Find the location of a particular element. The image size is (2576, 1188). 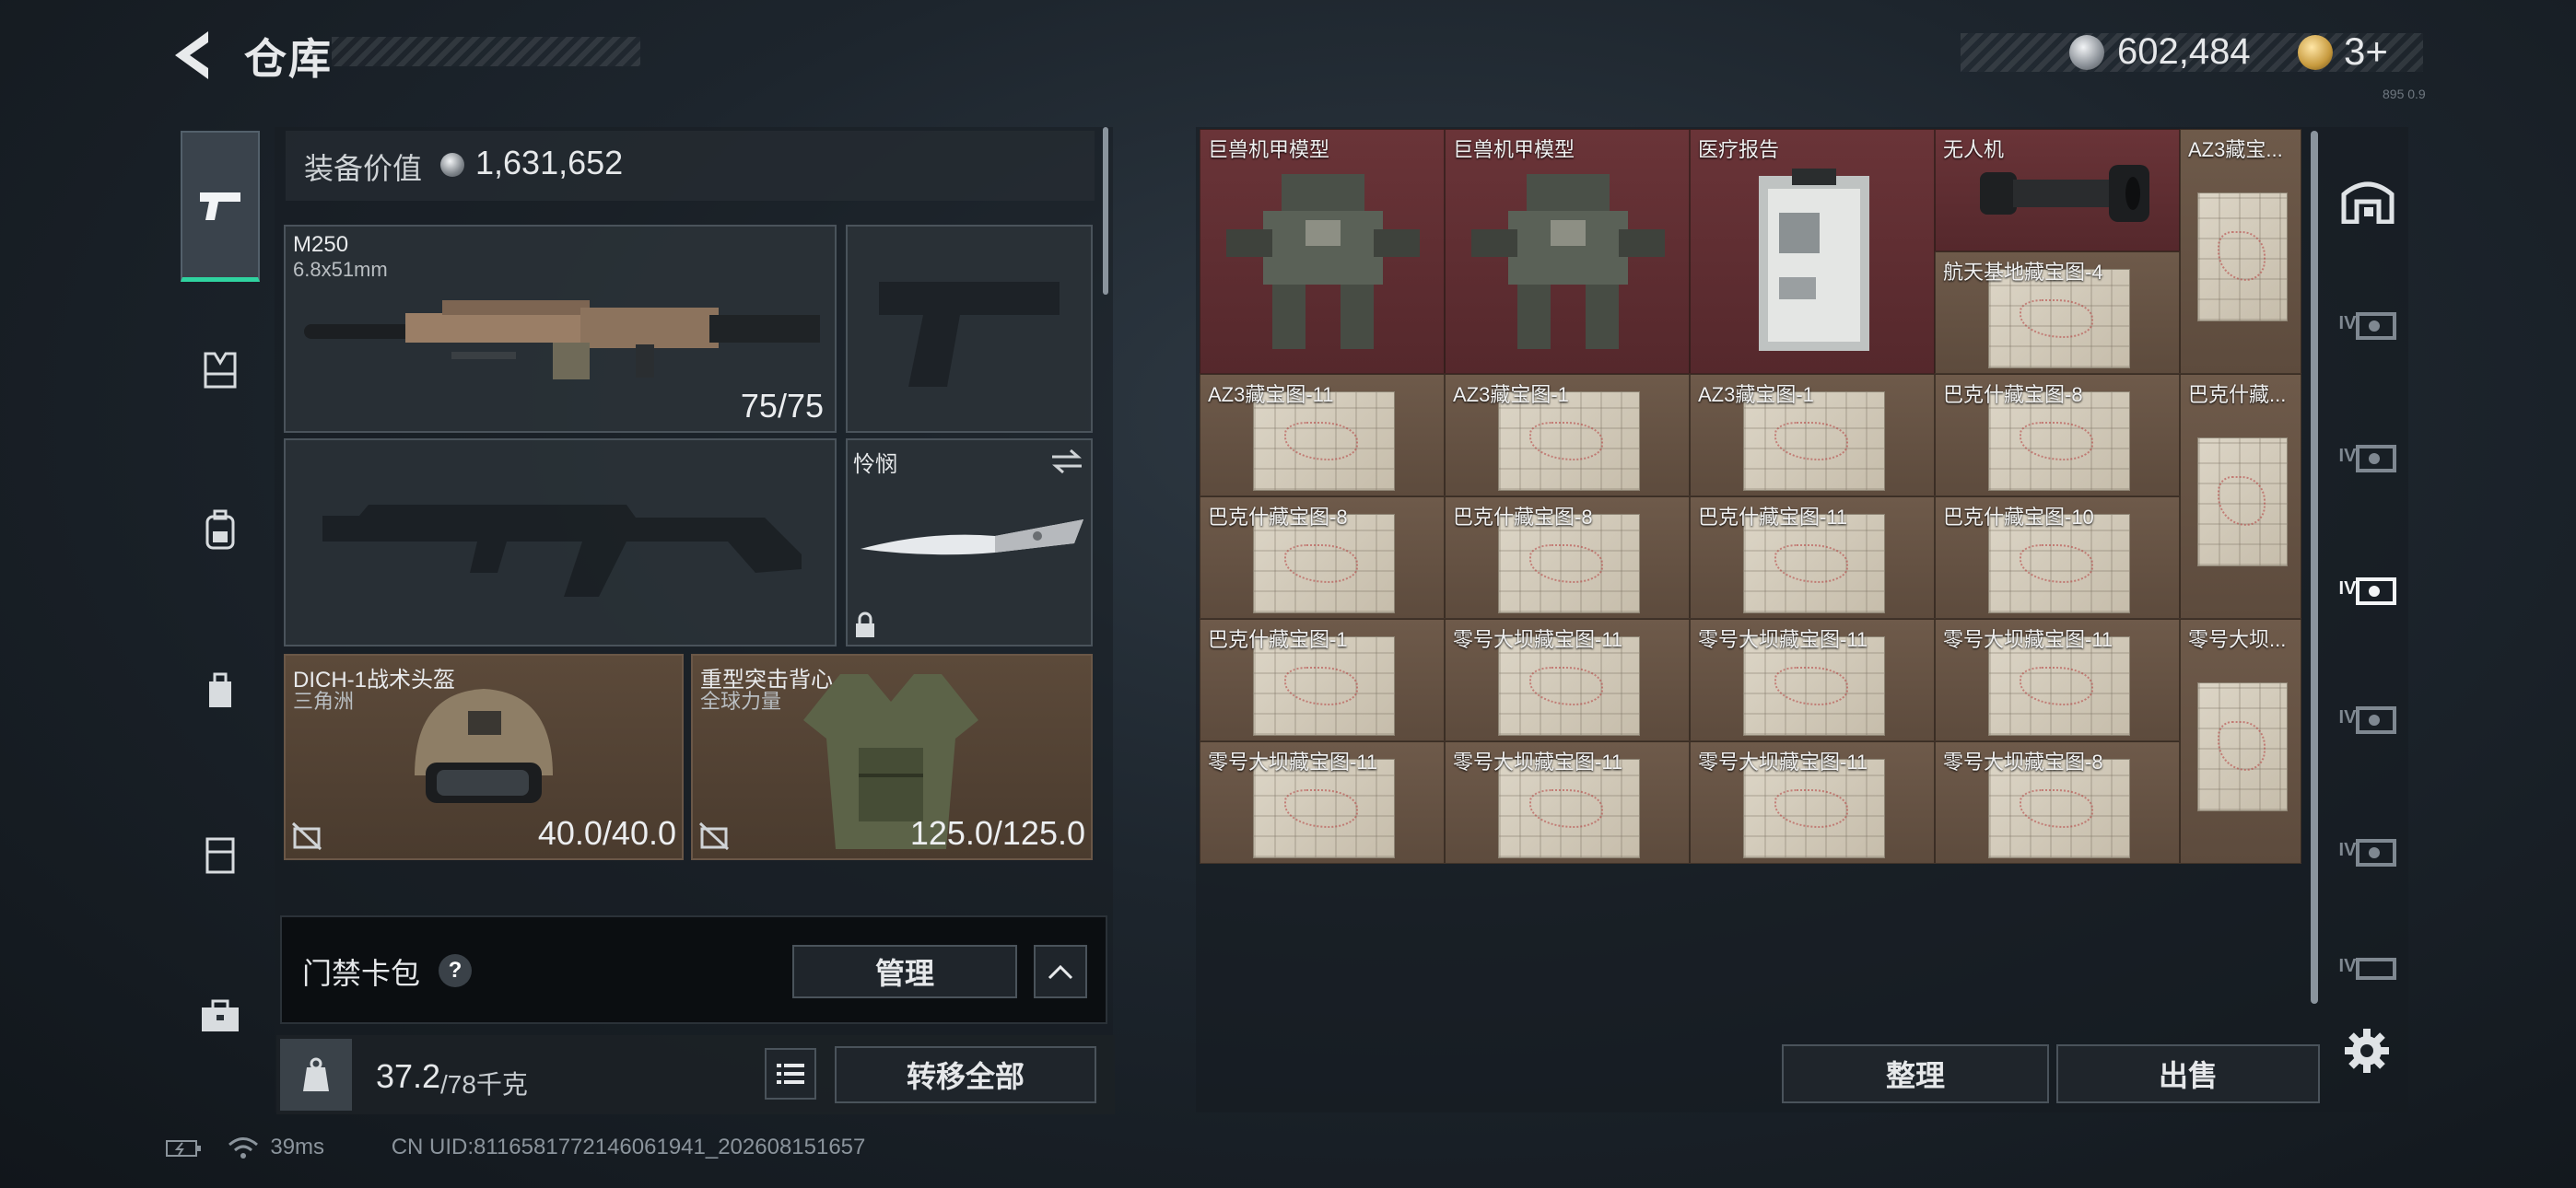

manage-button: 管理 is located at coordinates (904, 971).